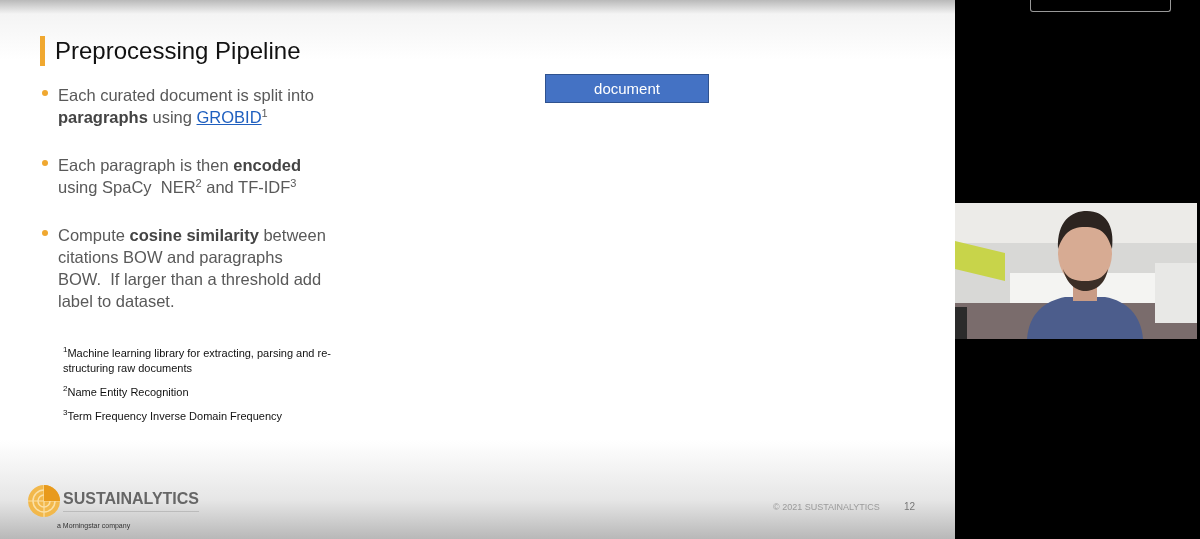 This screenshot has height=539, width=1200. I want to click on footnote: $^{3}$Term Frequency Inverse Domain Frequency, so click(173, 416).